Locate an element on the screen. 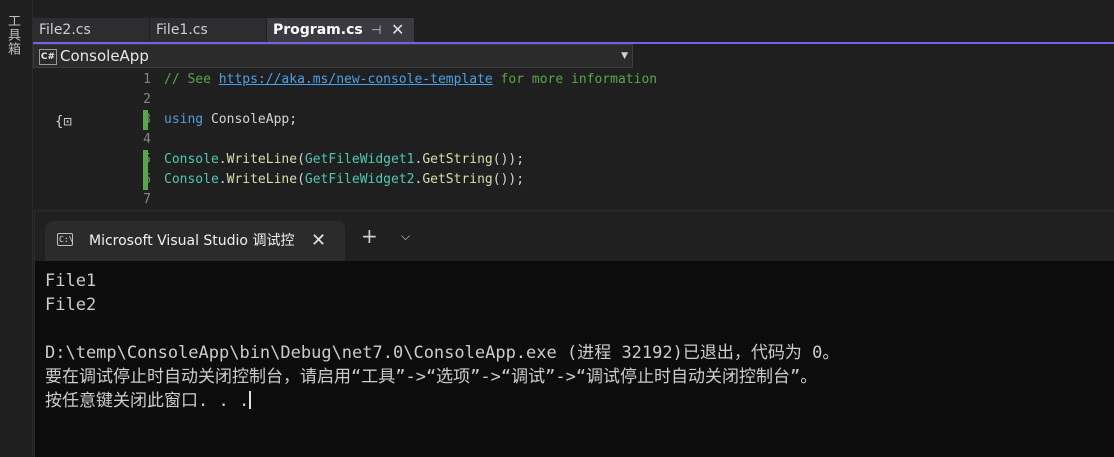  chevron-down-icon: ▼ is located at coordinates (624, 56).